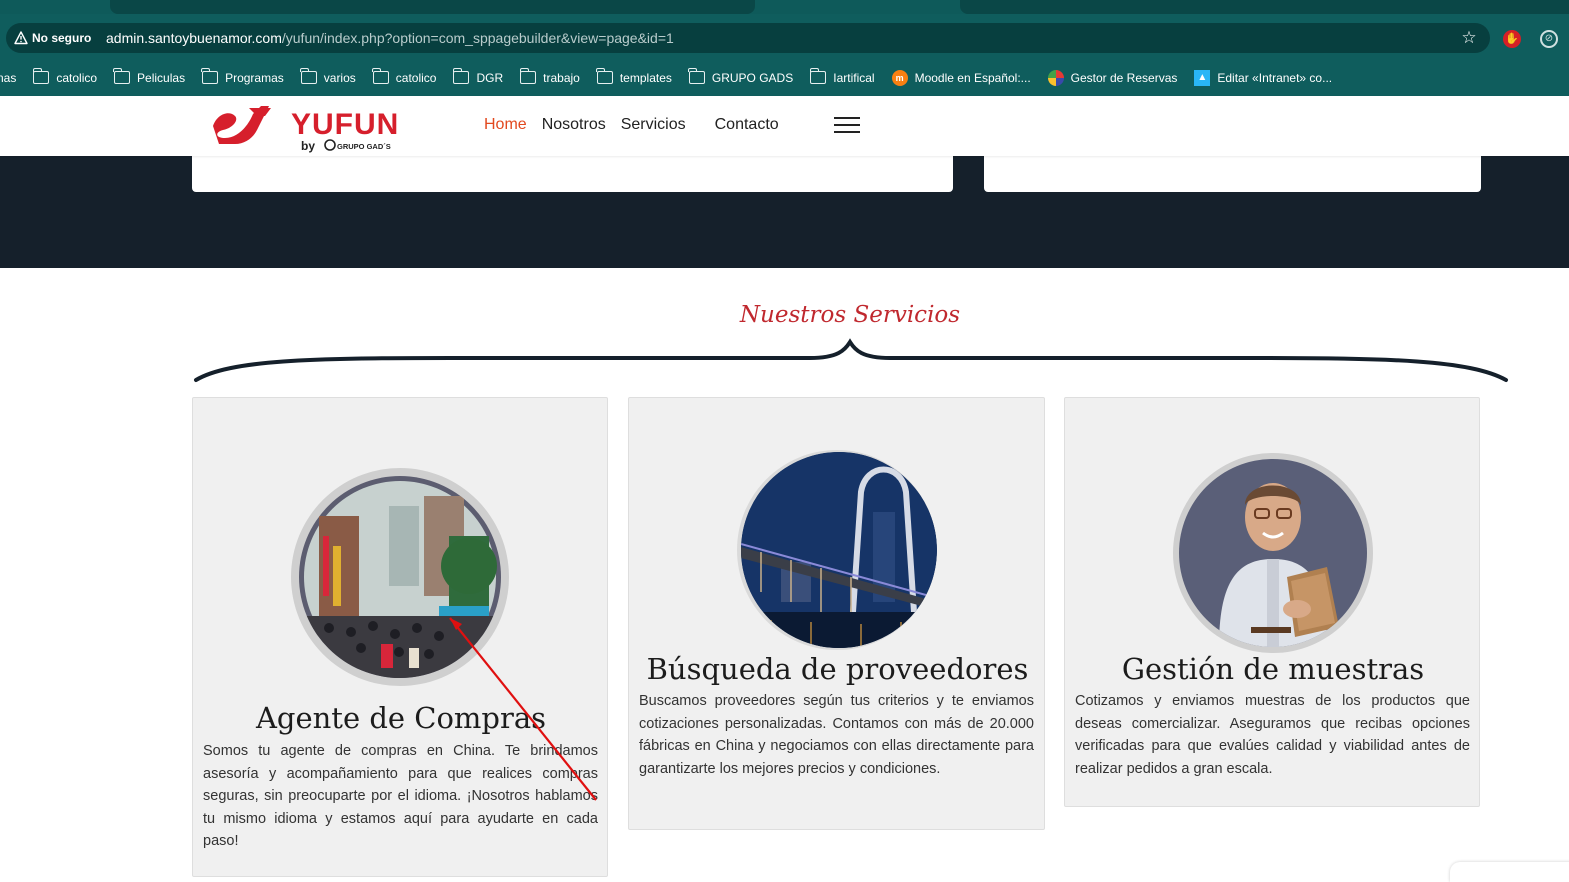 The image size is (1569, 882). What do you see at coordinates (561, 77) in the screenshot?
I see `bookmark-label: trabajo` at bounding box center [561, 77].